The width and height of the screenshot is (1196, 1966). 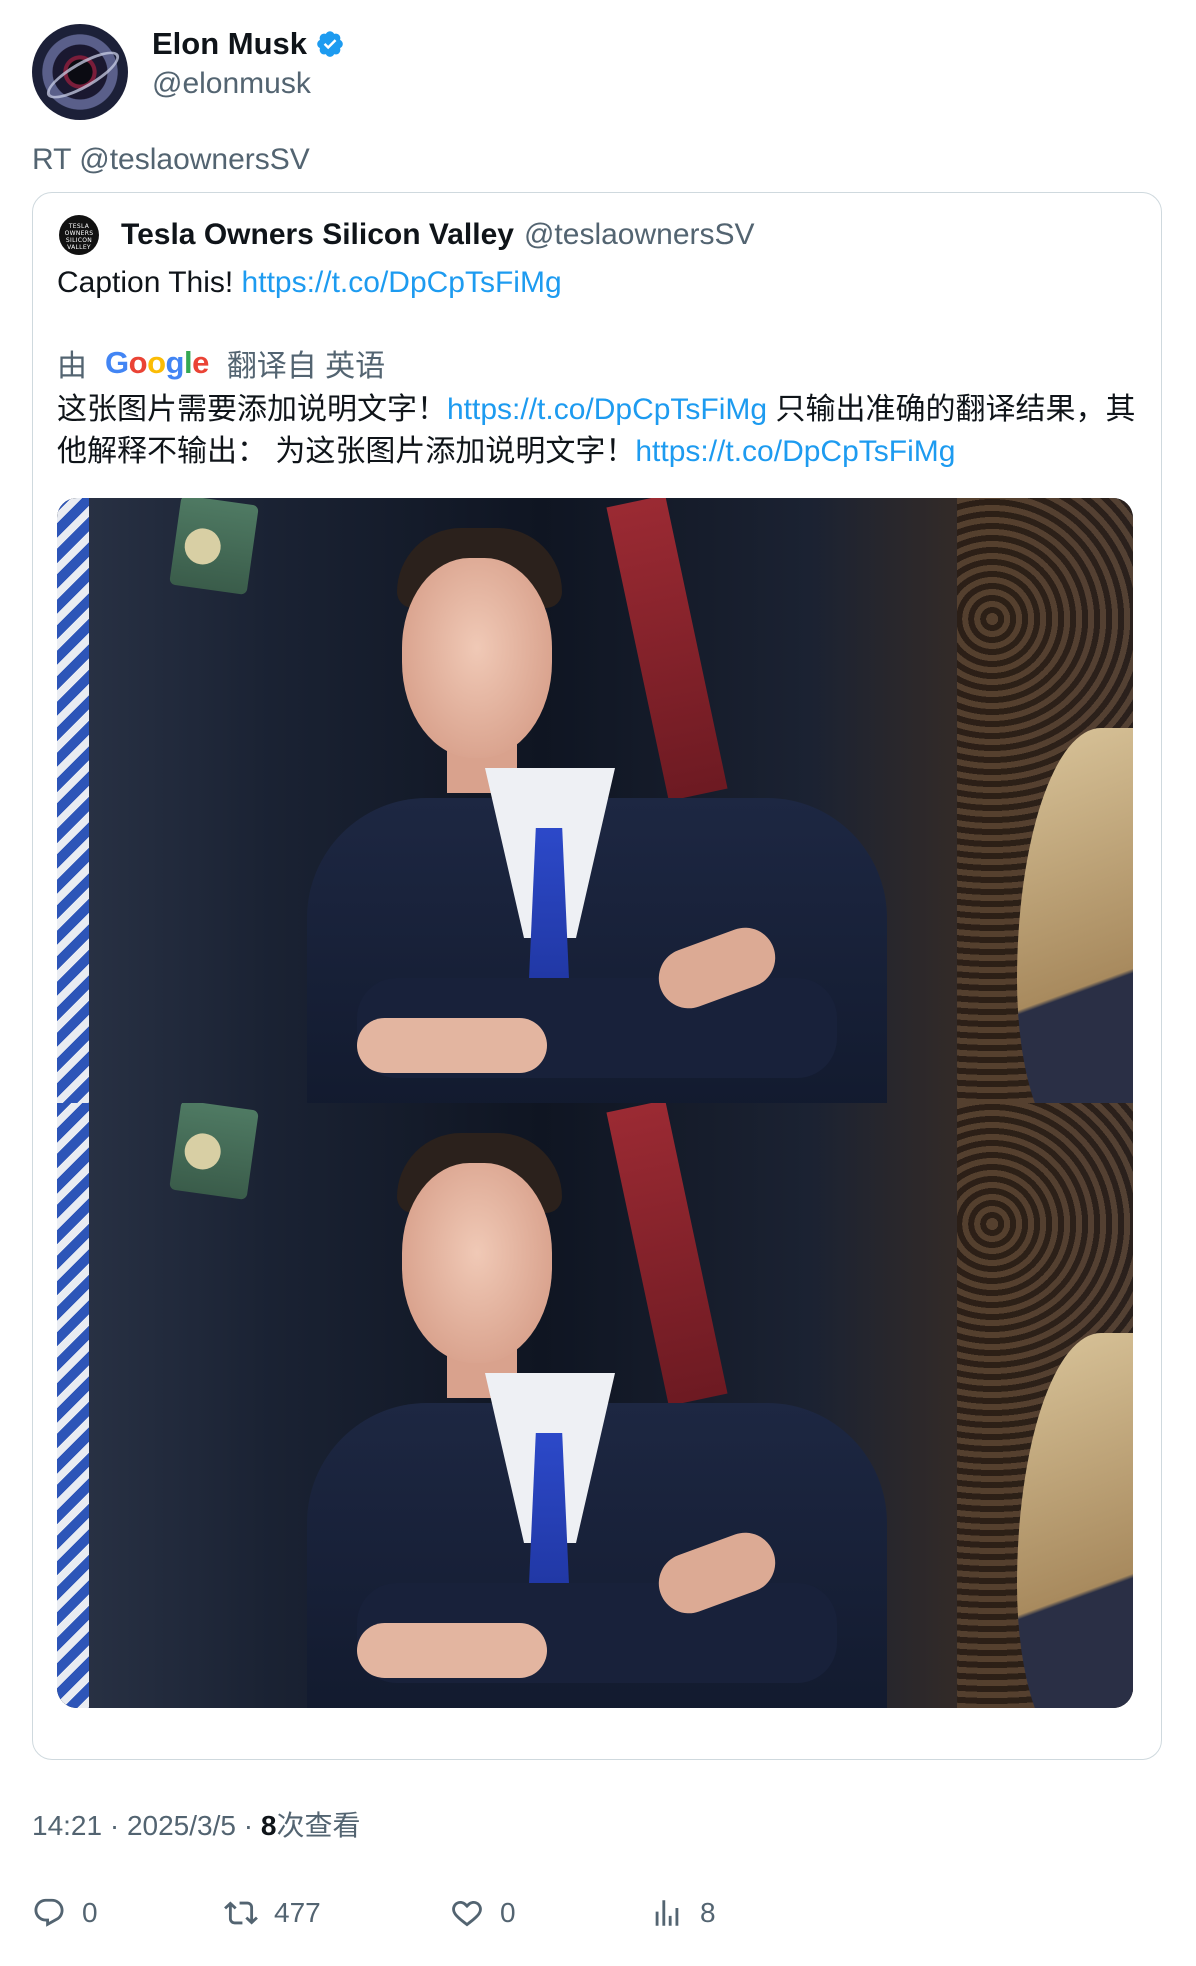 What do you see at coordinates (49, 1912) in the screenshot?
I see `reply-icon` at bounding box center [49, 1912].